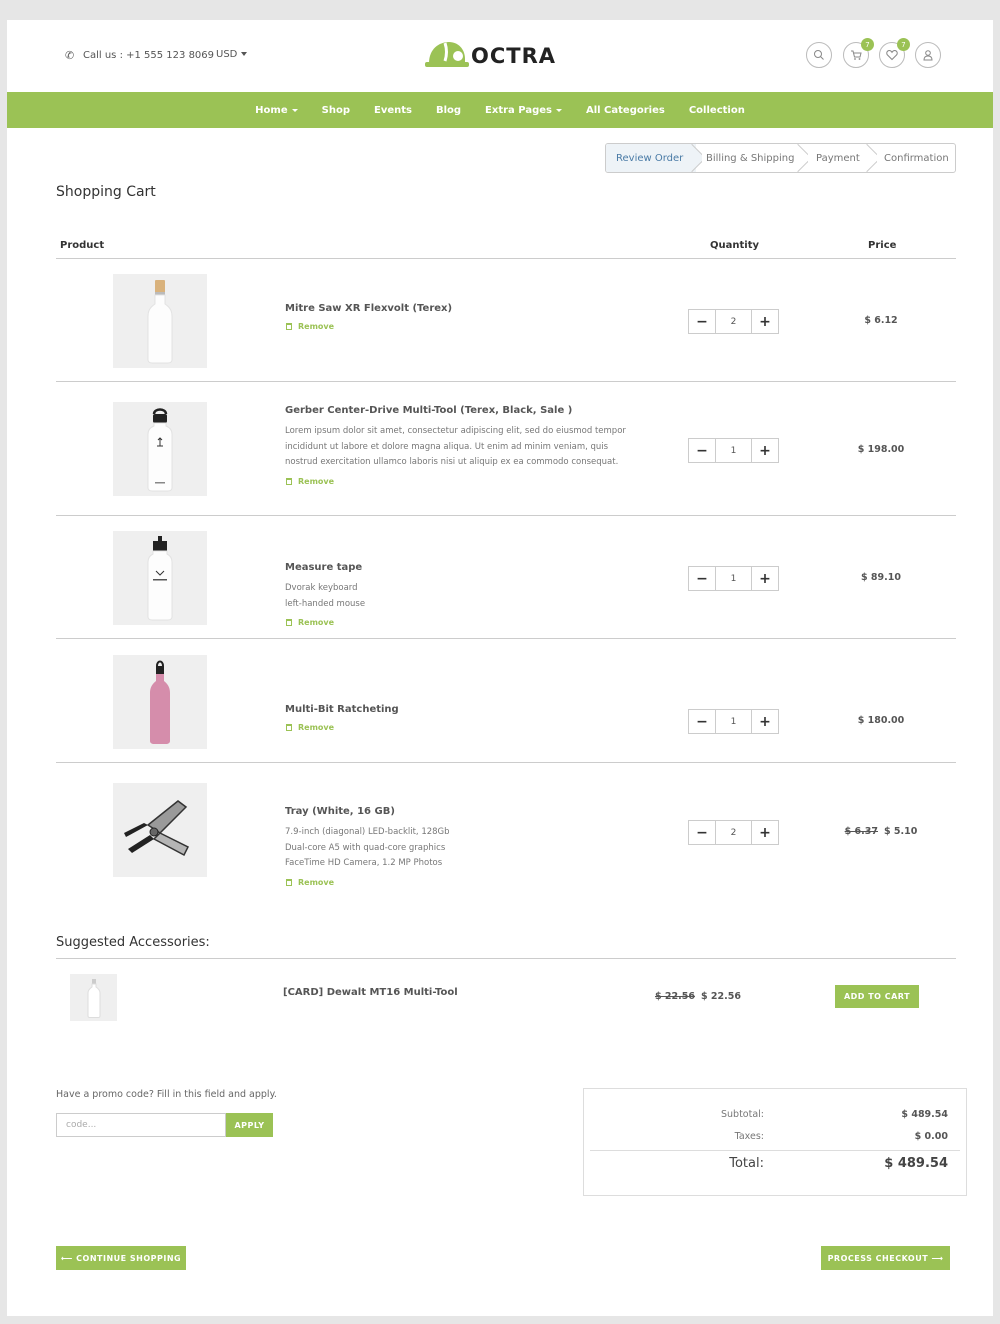  I want to click on nav-label: Events, so click(392, 110).